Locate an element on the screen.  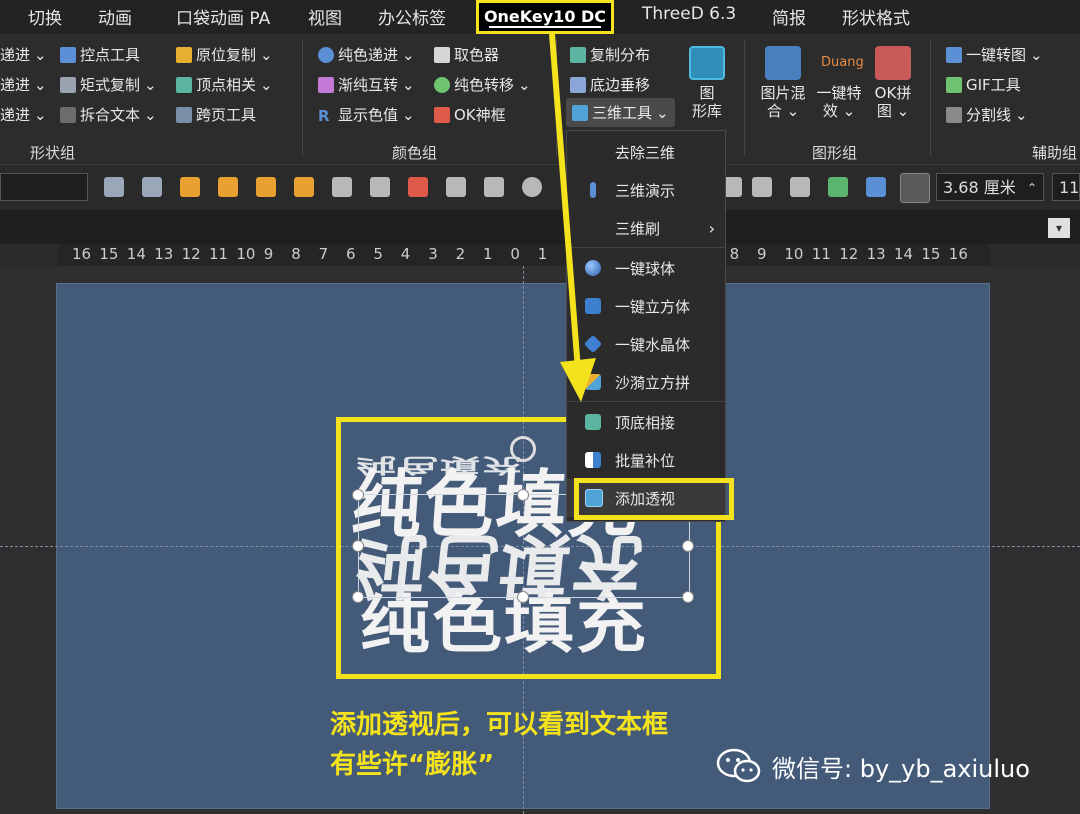
distribute-horizontal-icon is located at coordinates (494, 187).